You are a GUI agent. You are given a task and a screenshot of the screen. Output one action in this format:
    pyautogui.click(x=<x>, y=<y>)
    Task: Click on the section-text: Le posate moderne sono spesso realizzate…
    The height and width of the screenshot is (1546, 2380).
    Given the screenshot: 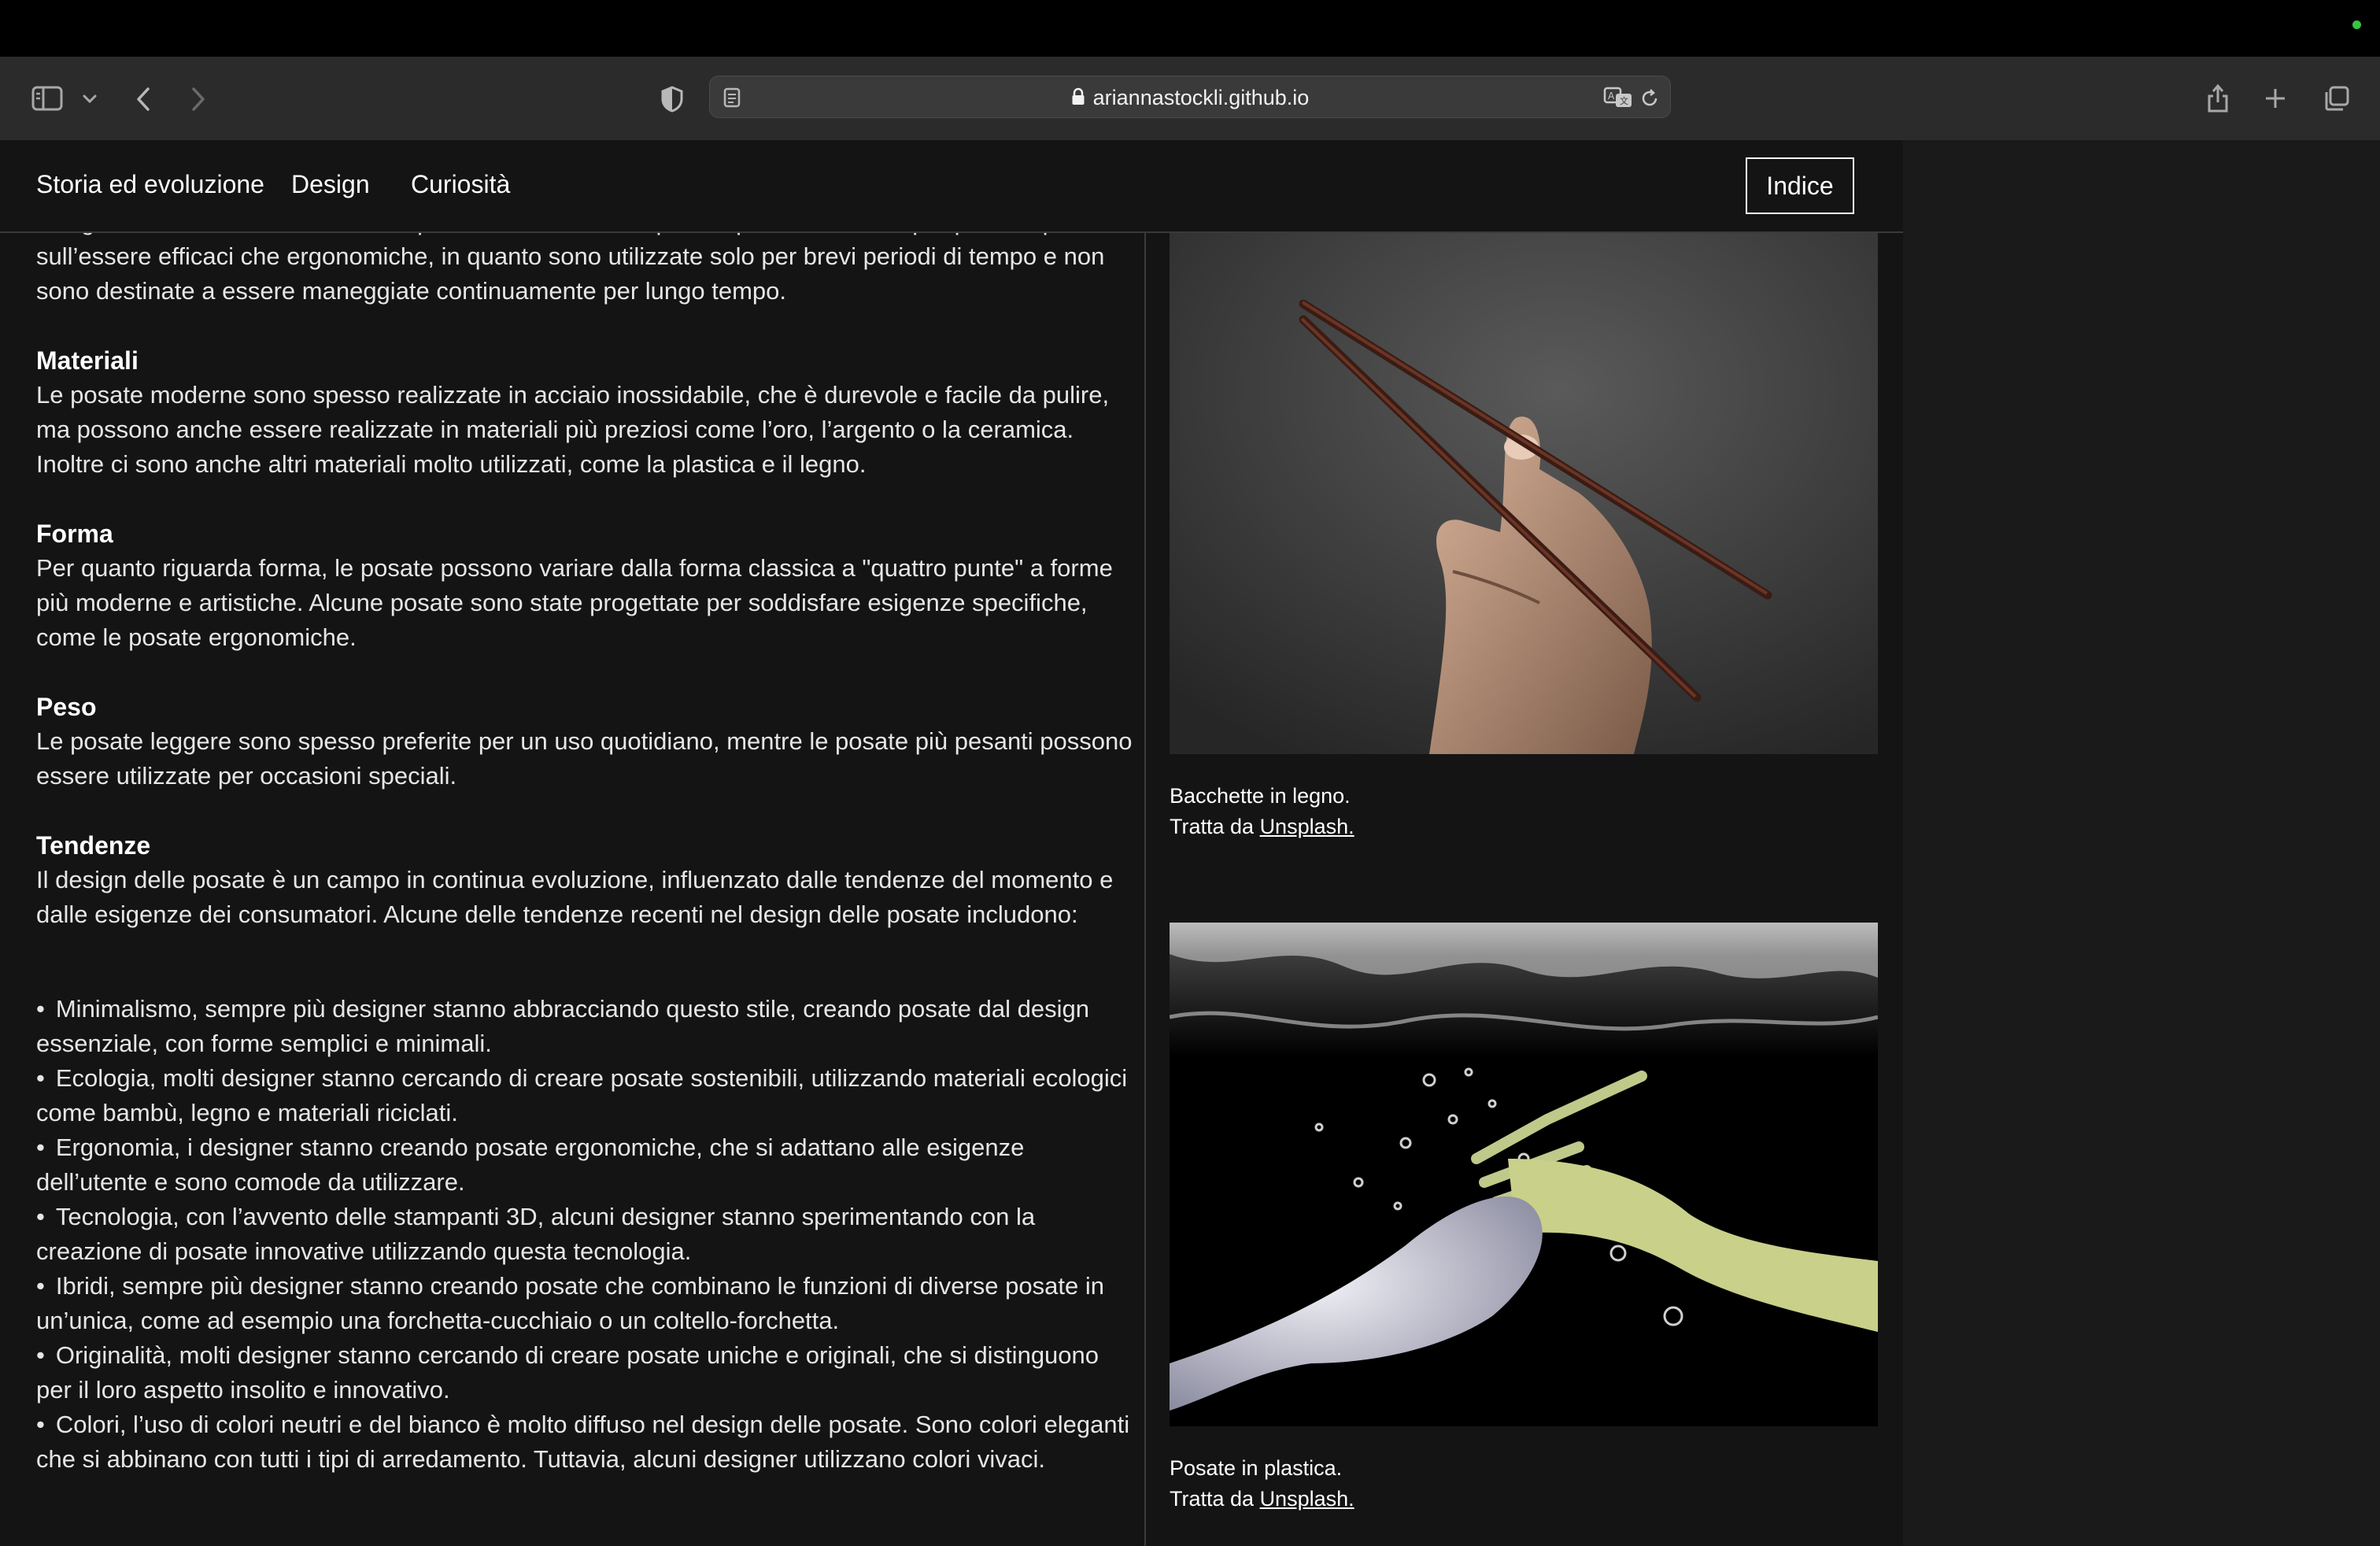 What is the action you would take?
    pyautogui.click(x=573, y=429)
    